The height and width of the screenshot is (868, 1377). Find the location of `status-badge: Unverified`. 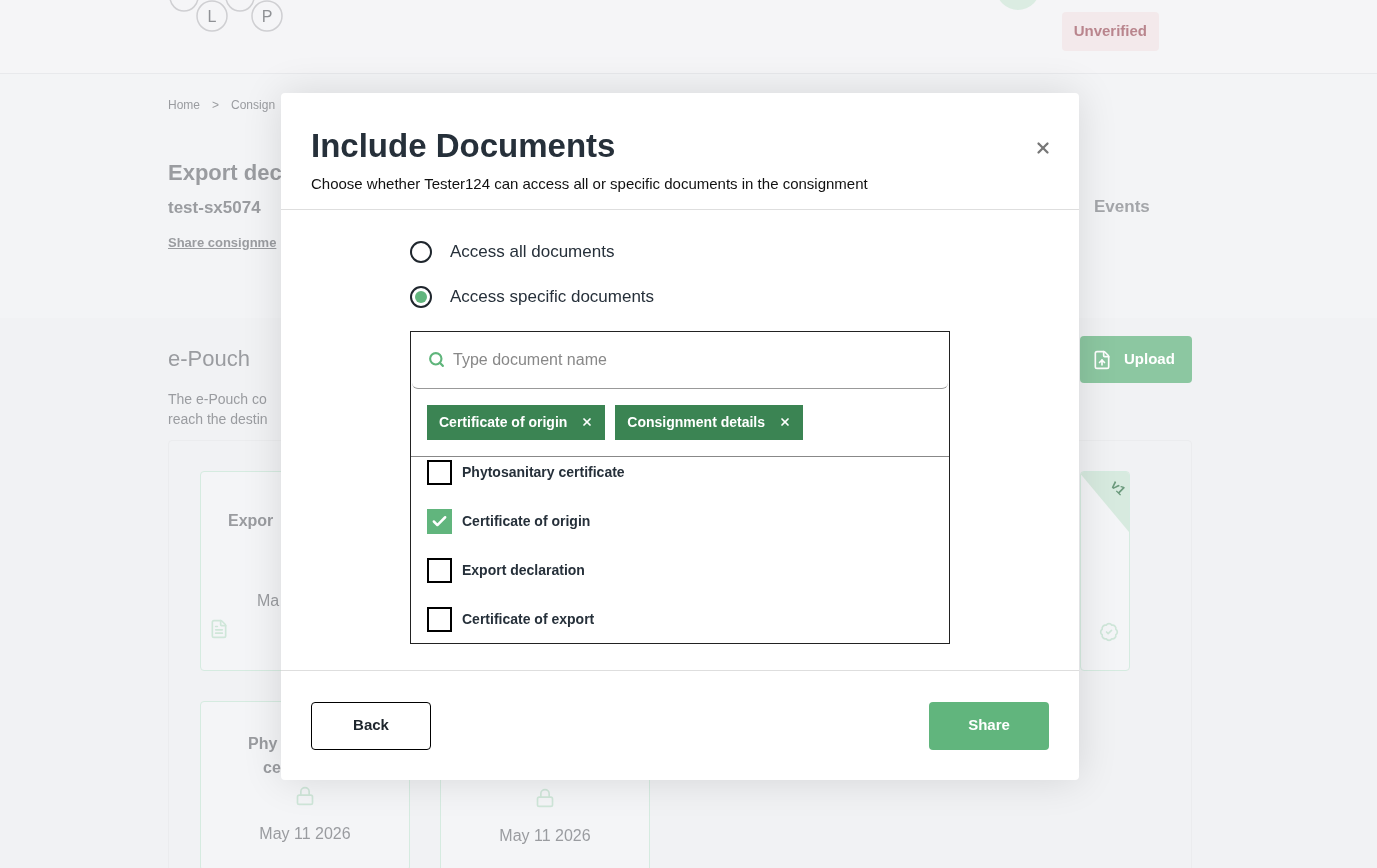

status-badge: Unverified is located at coordinates (1110, 31).